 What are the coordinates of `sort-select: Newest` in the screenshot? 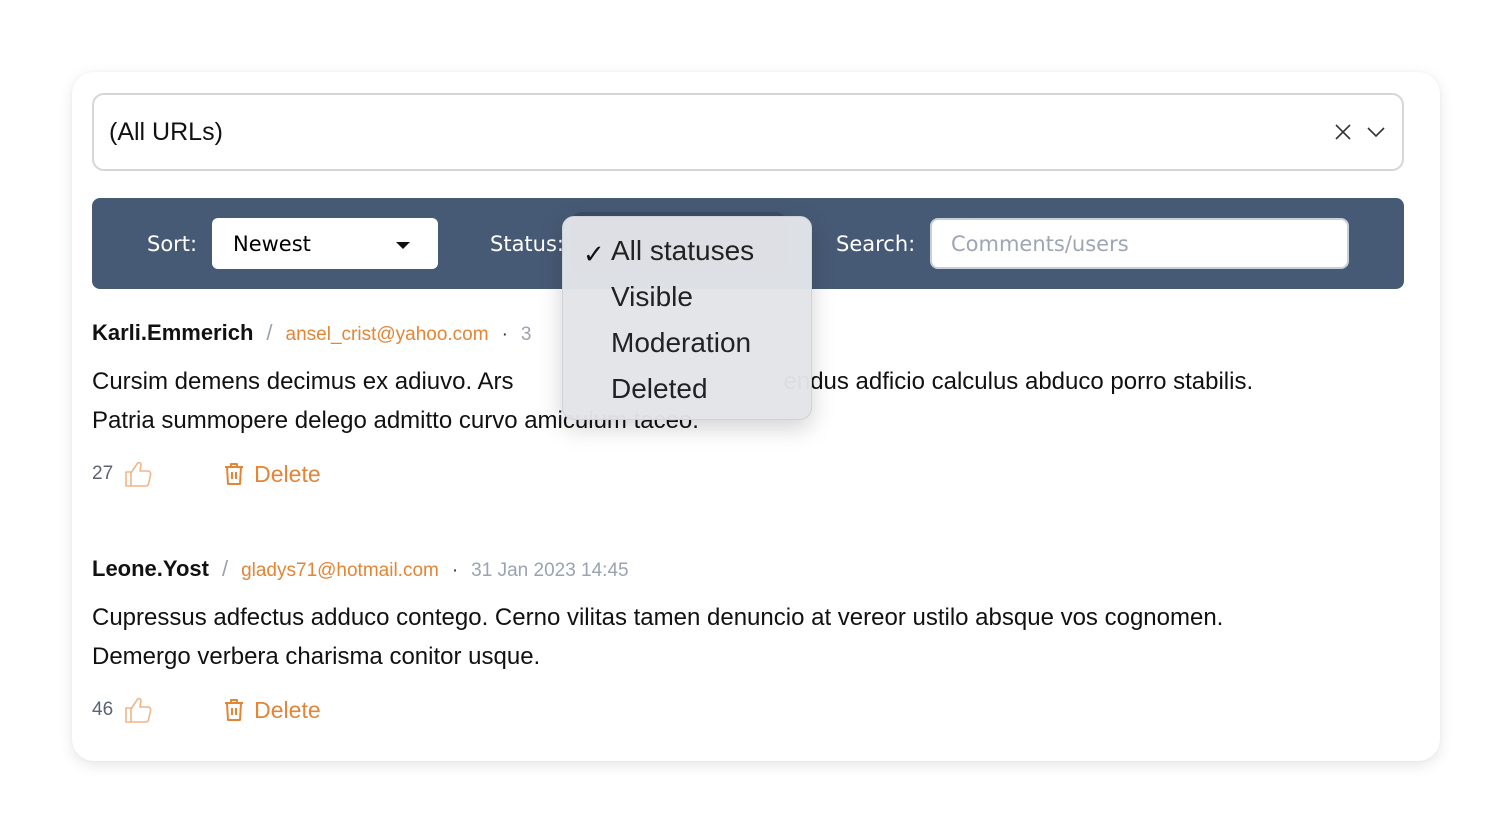 It's located at (325, 243).